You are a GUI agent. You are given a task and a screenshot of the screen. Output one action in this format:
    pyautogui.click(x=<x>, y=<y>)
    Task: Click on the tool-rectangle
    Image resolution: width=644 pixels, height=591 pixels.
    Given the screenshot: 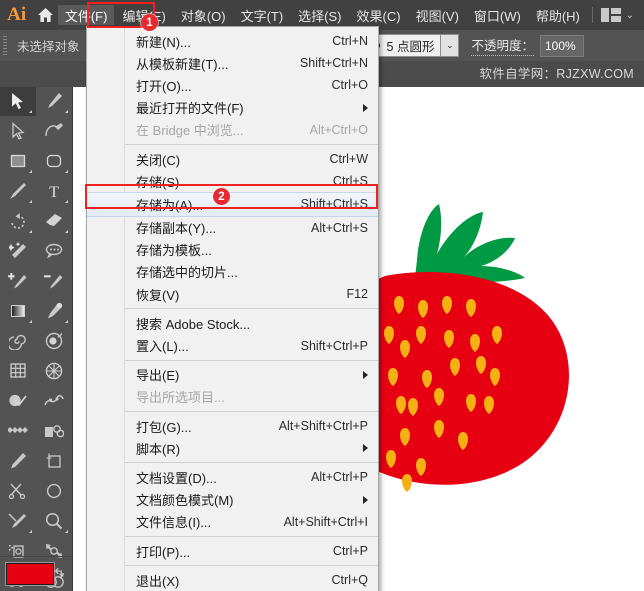 What is the action you would take?
    pyautogui.click(x=18, y=161)
    